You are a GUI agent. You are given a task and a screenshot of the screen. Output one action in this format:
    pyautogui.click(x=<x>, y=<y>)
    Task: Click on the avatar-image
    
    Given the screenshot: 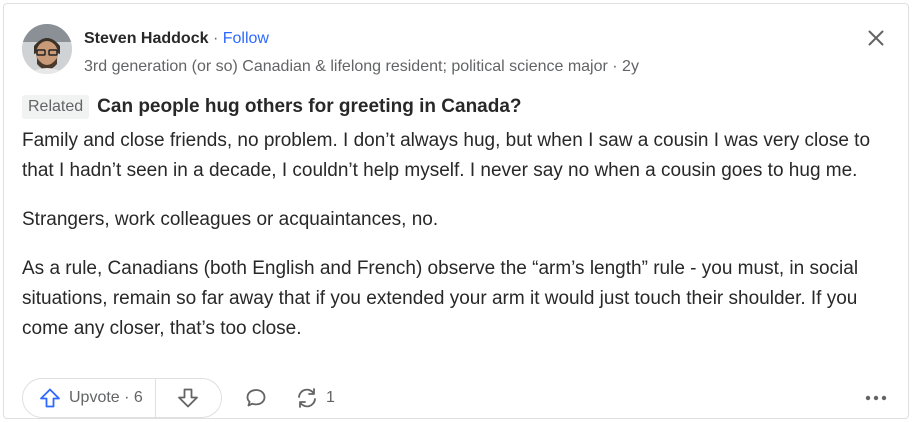 What is the action you would take?
    pyautogui.click(x=47, y=49)
    